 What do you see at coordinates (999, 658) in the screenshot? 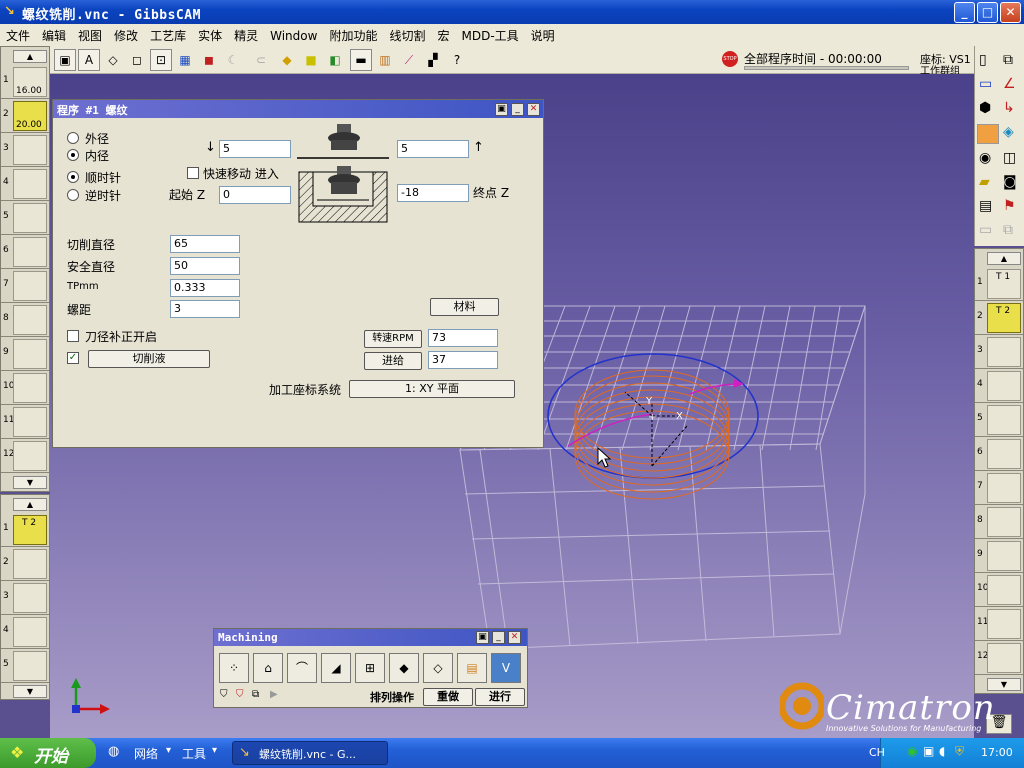
I see `right-op-slot: 12` at bounding box center [999, 658].